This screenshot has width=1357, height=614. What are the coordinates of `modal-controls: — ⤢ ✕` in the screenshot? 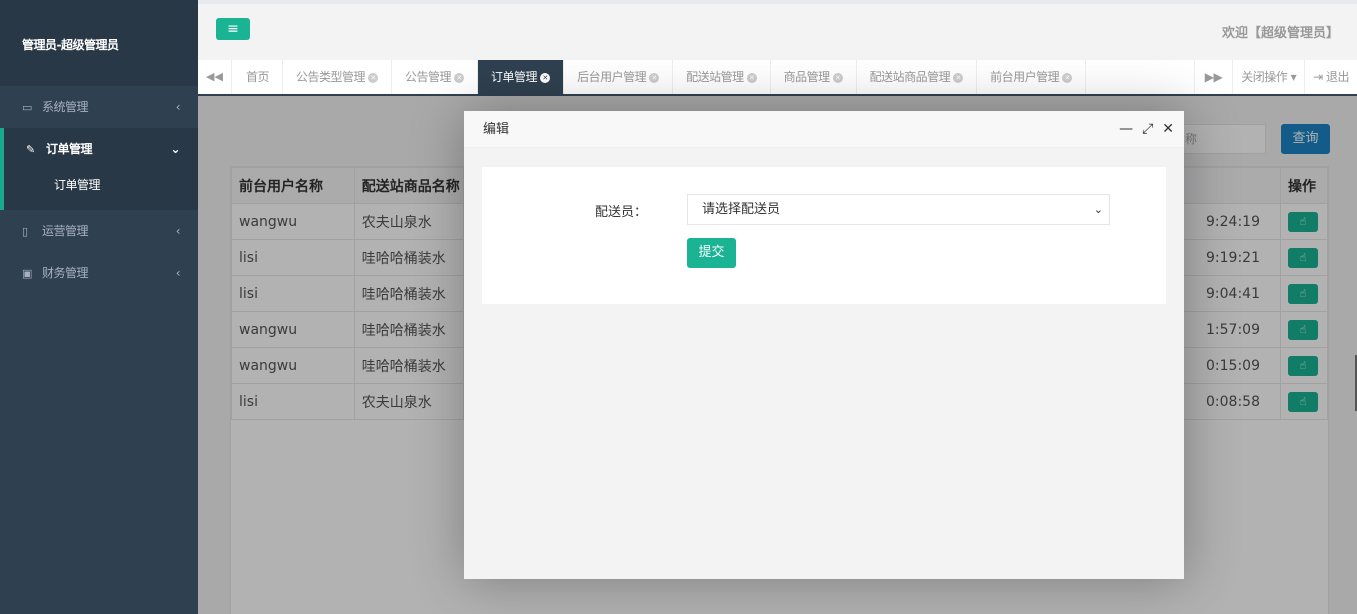 It's located at (1146, 129).